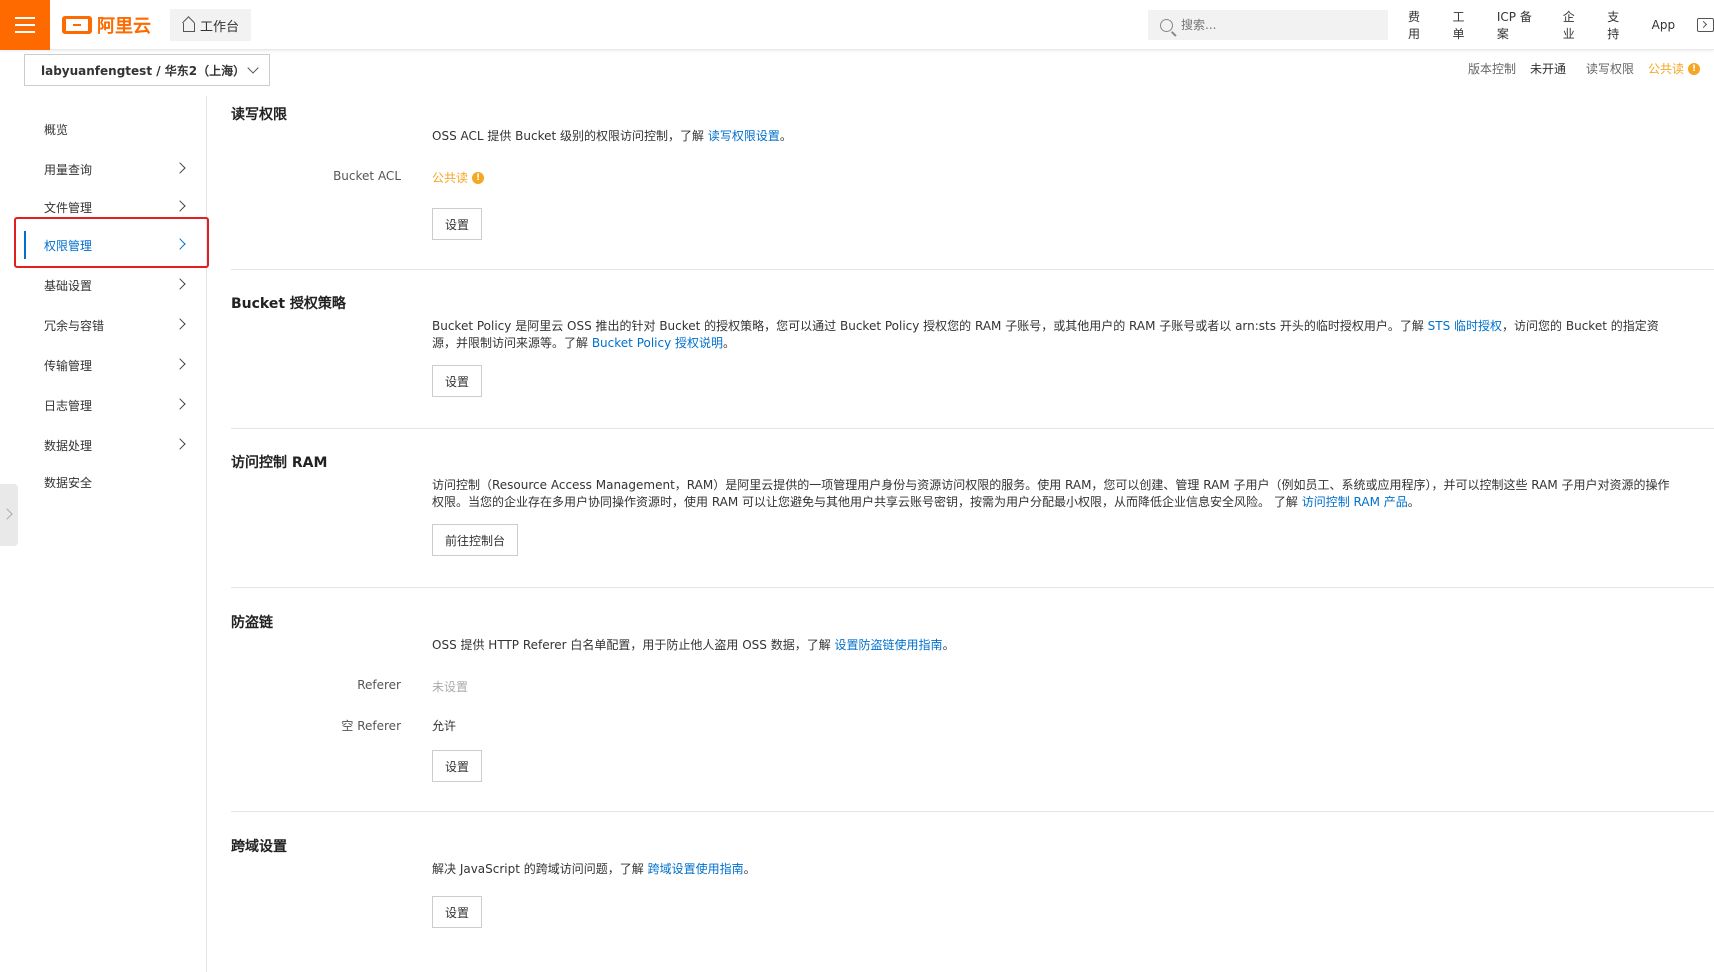 The height and width of the screenshot is (972, 1714). Describe the element at coordinates (68, 365) in the screenshot. I see `sidebar-item-label: 传输管理` at that location.